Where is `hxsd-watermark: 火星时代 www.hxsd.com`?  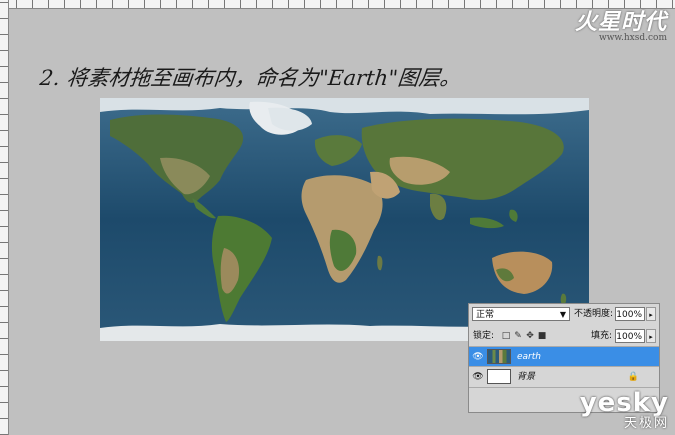 hxsd-watermark: 火星时代 www.hxsd.com is located at coordinates (621, 23).